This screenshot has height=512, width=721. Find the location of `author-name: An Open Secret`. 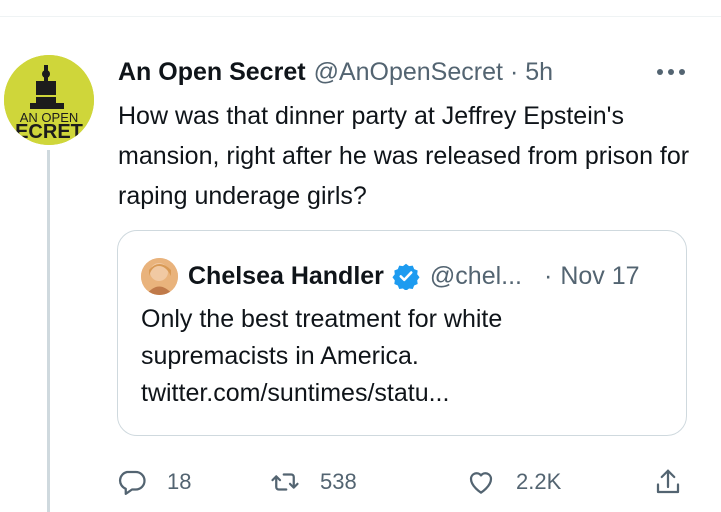

author-name: An Open Secret is located at coordinates (212, 72).